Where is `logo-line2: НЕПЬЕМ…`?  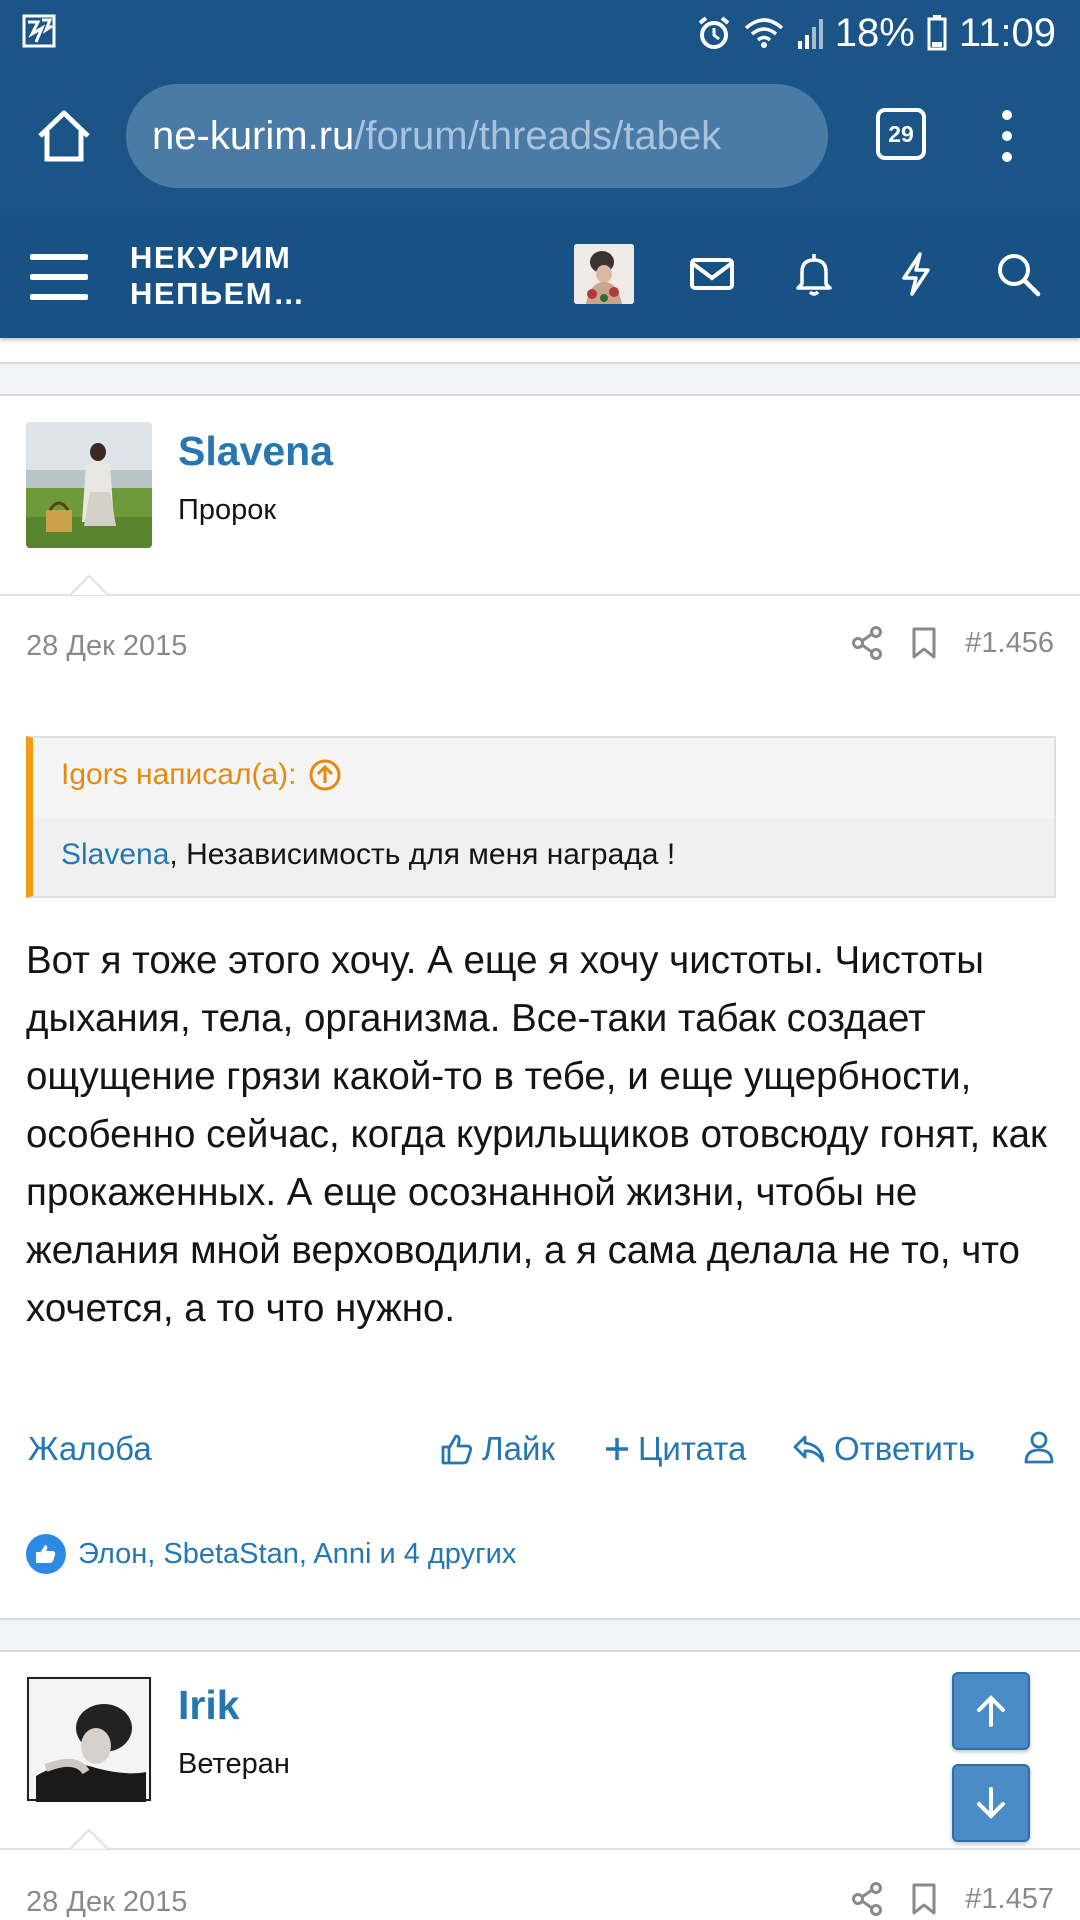
logo-line2: НЕПЬЕМ… is located at coordinates (218, 293).